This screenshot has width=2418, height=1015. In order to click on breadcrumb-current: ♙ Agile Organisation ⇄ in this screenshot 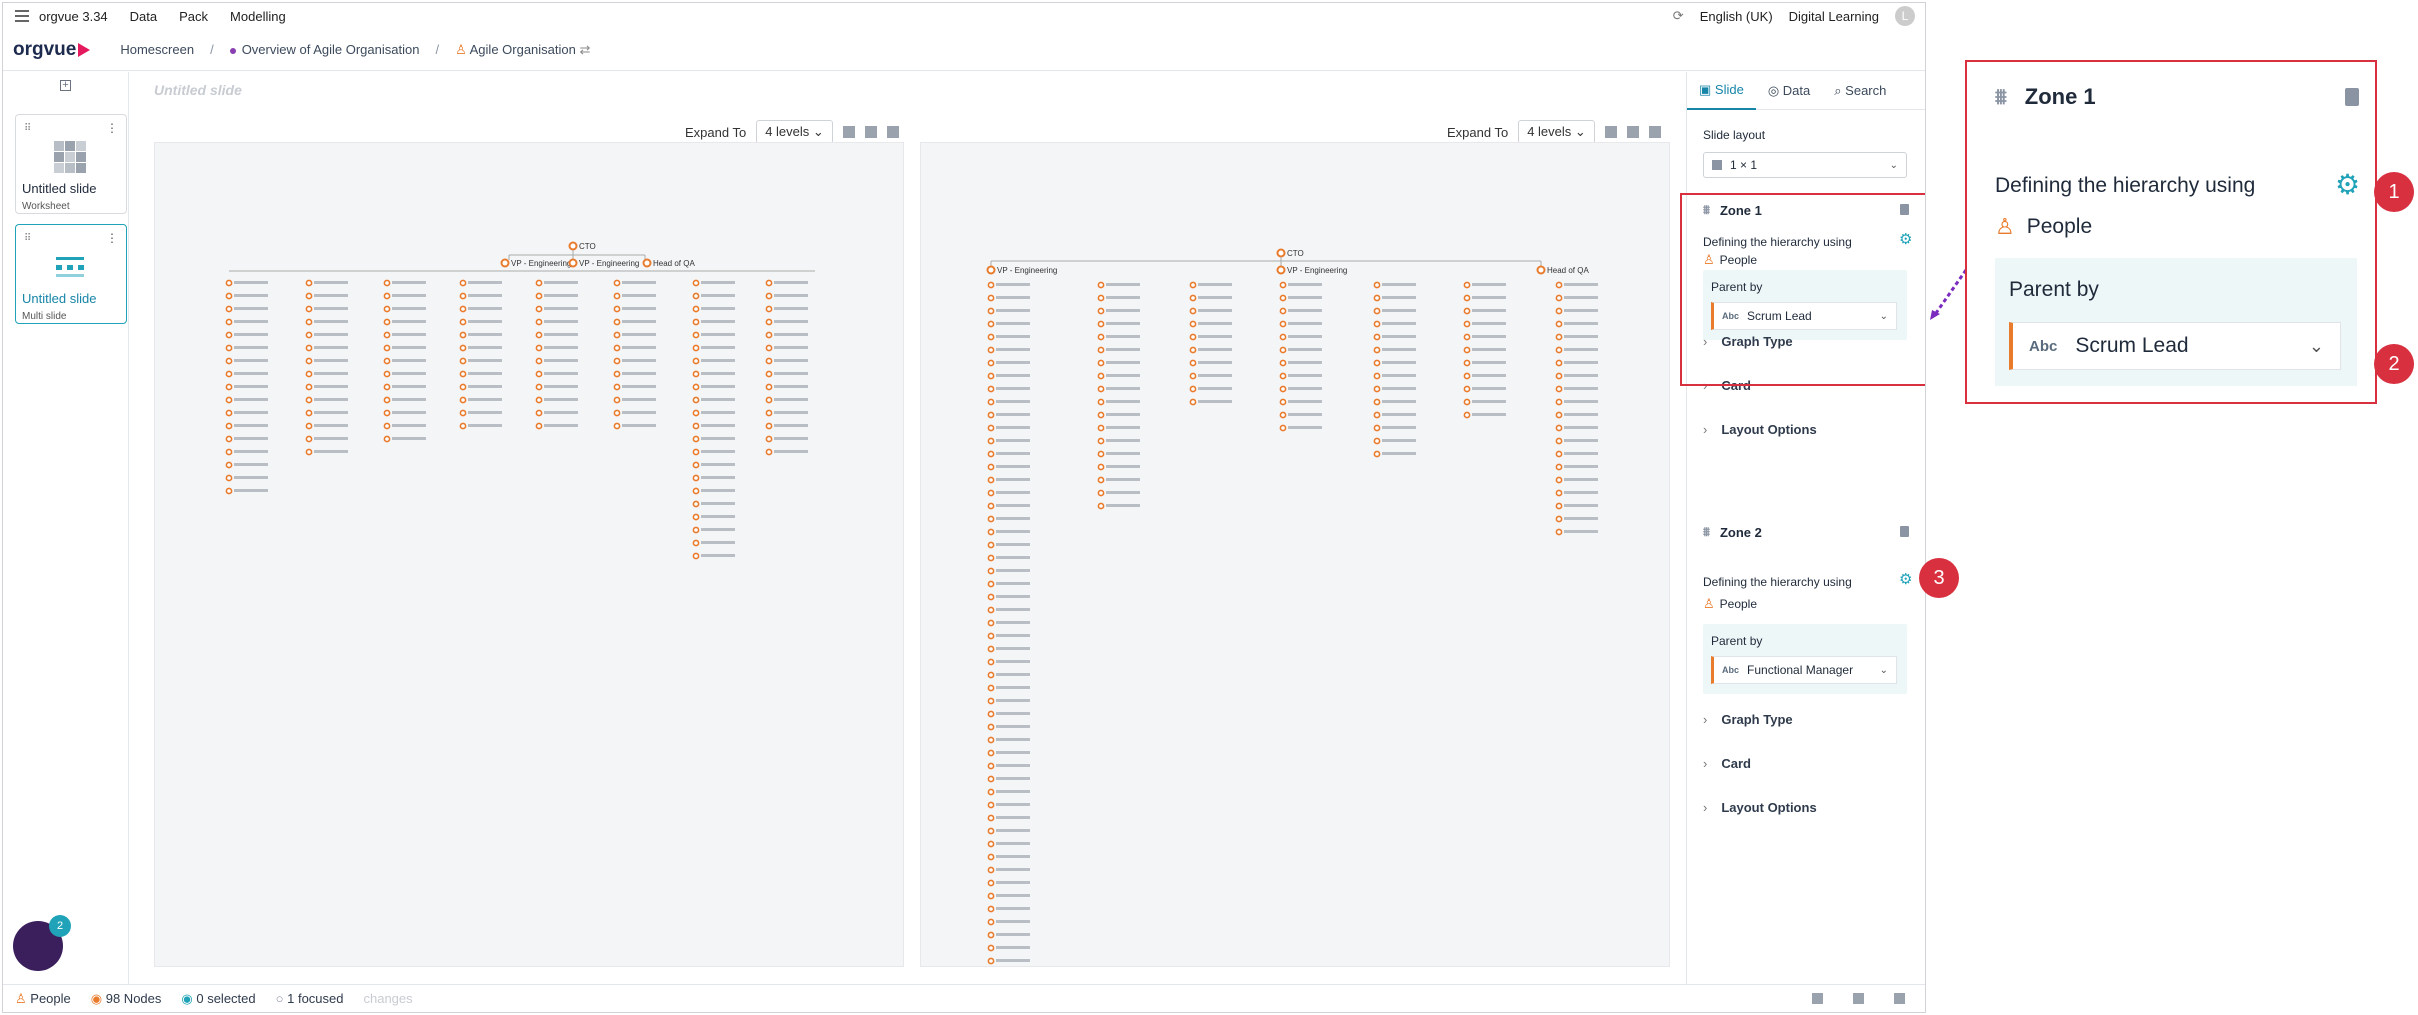, I will do `click(522, 50)`.